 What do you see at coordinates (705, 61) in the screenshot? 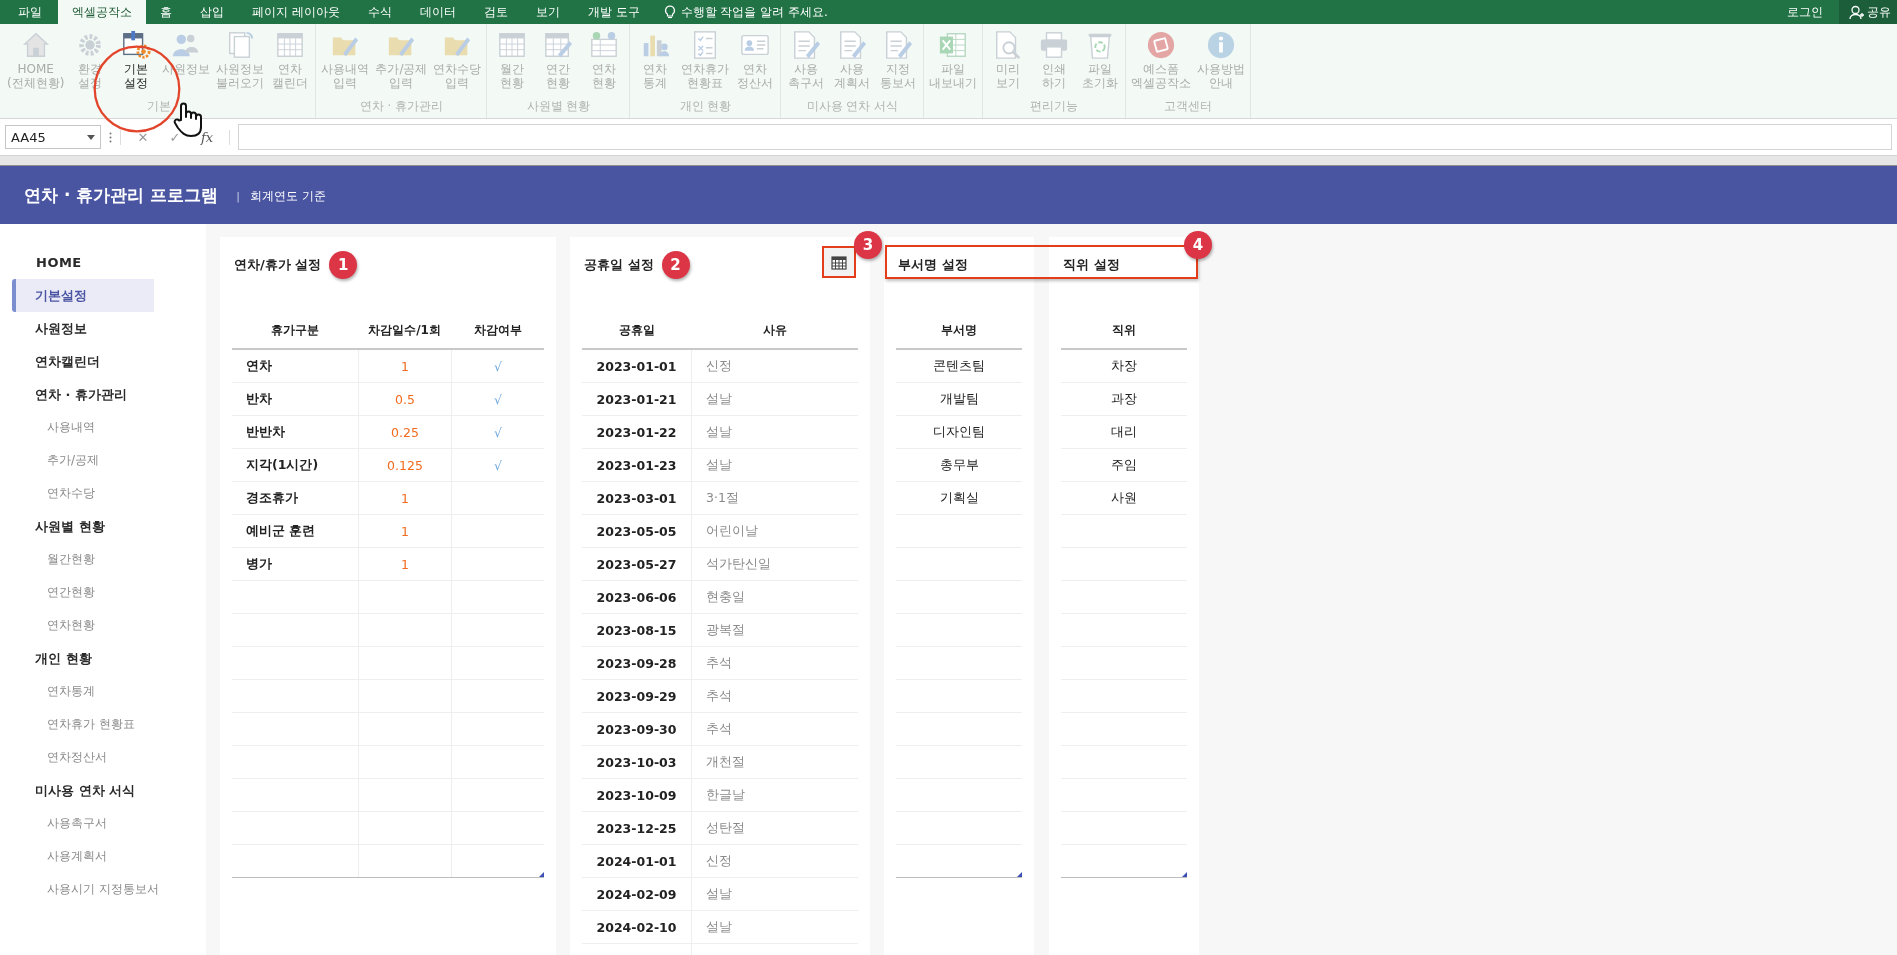
I see `ribbon-button: 연차휴가 현황표` at bounding box center [705, 61].